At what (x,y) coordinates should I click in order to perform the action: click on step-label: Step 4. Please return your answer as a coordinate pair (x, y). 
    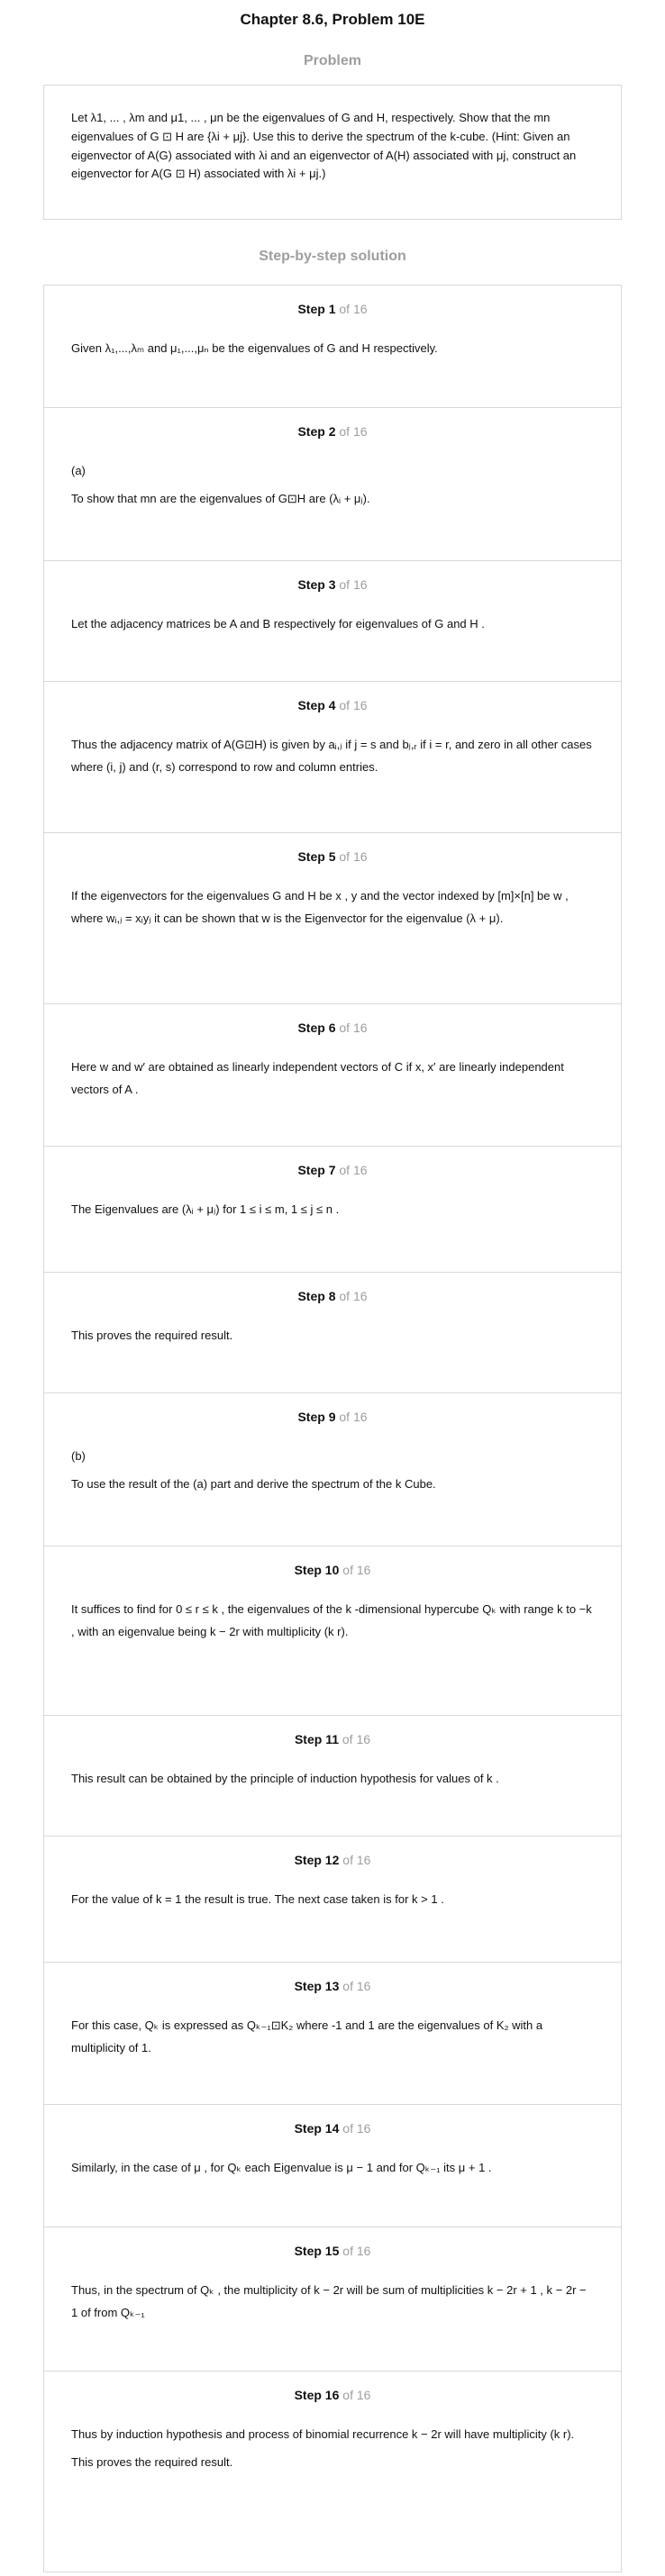
    Looking at the image, I should click on (316, 705).